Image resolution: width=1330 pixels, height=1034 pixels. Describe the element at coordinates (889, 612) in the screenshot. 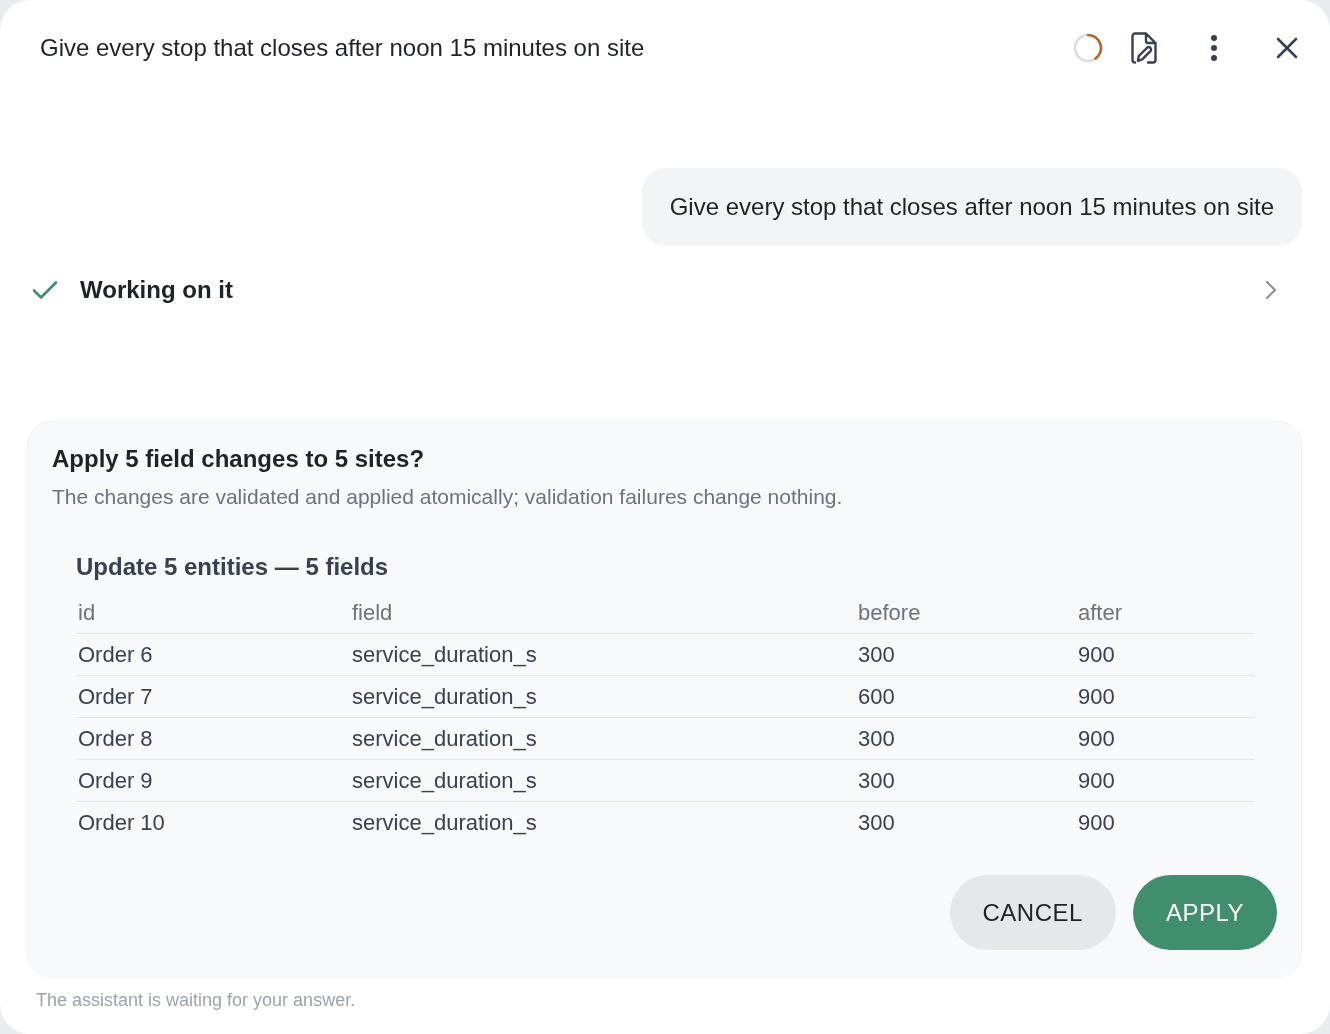

I see `column-header: before` at that location.